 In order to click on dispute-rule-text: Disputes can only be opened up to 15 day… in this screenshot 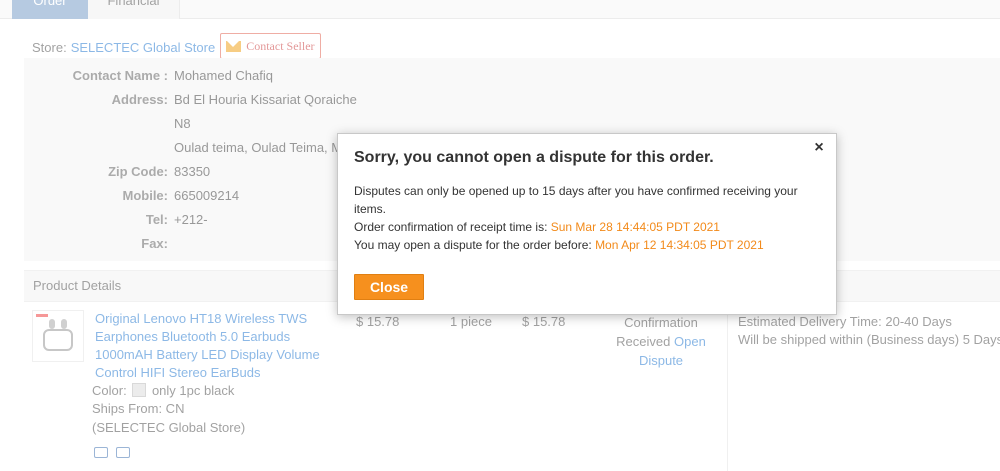, I will do `click(576, 200)`.